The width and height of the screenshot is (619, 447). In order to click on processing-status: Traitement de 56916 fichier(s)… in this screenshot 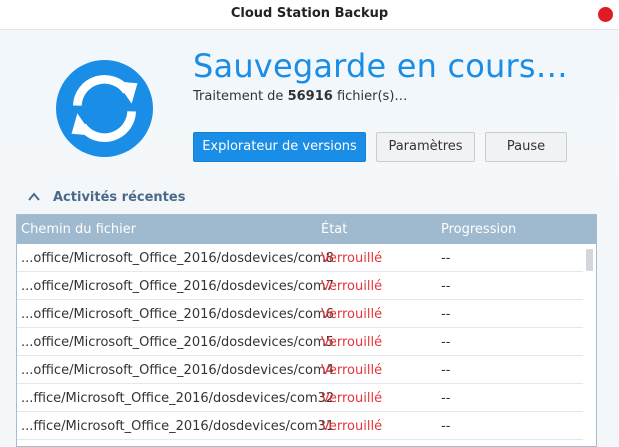, I will do `click(300, 96)`.